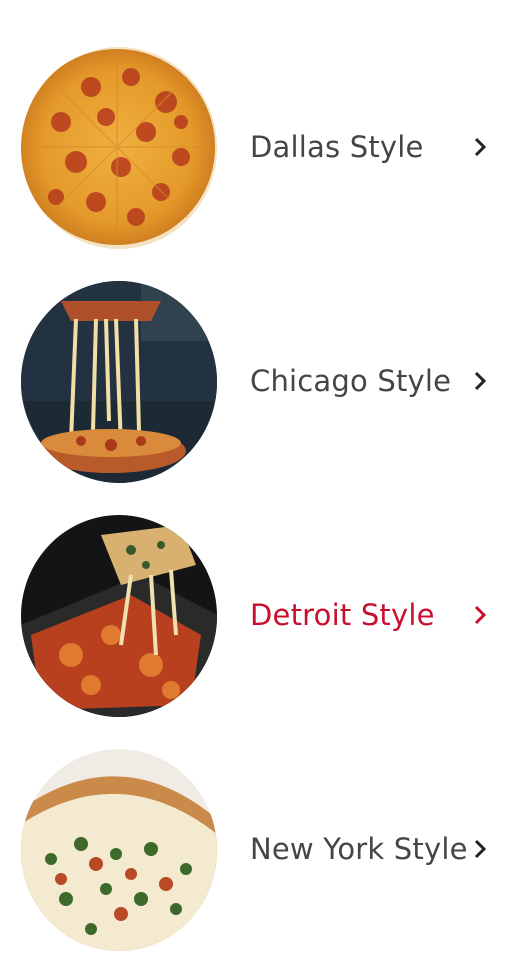 This screenshot has height=966, width=507. I want to click on menu-item-label: Chicago Style, so click(351, 381).